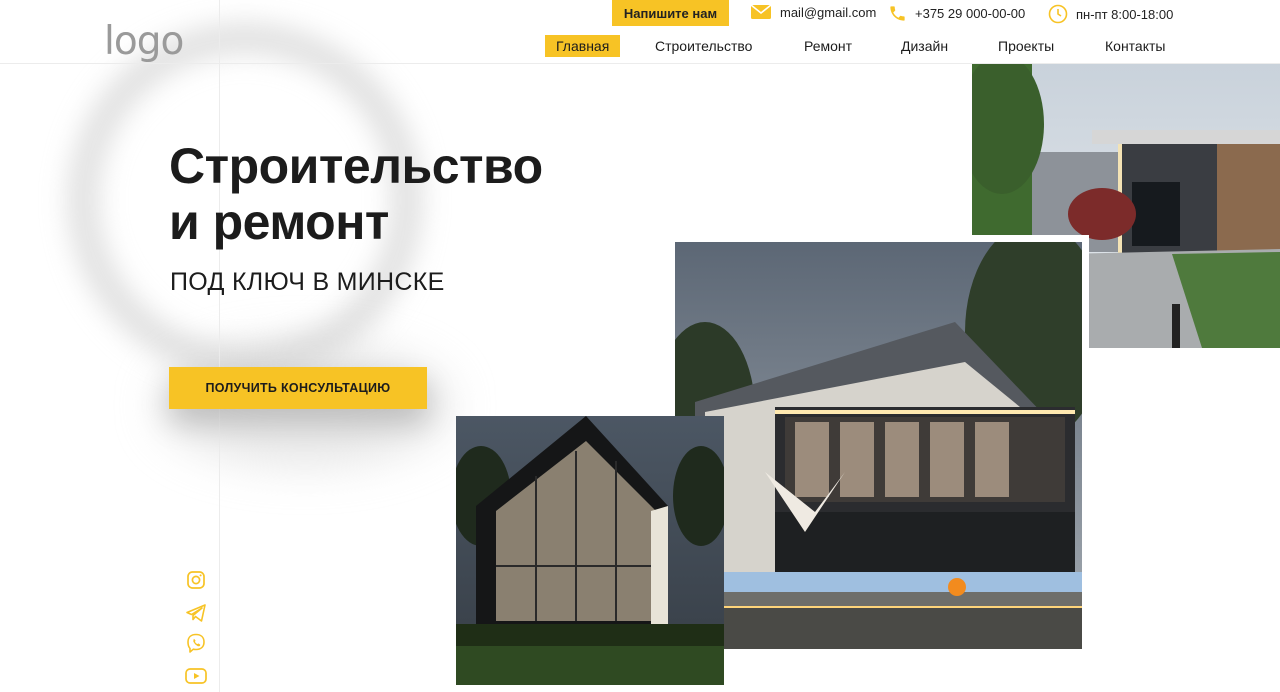  I want to click on nav-item-construction: Строительство, so click(703, 46).